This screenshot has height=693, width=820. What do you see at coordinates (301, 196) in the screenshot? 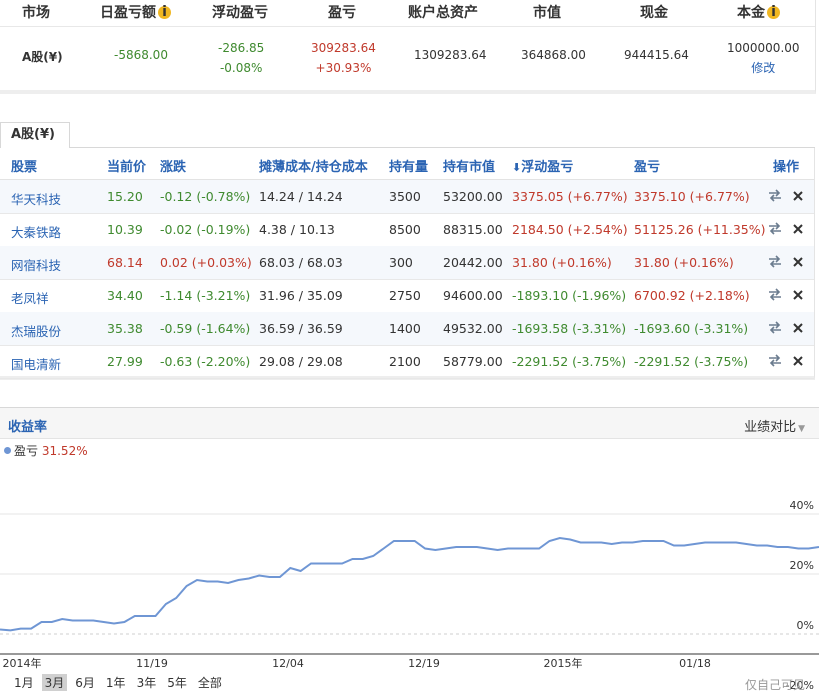
I see `cell-cost: 14.24 / 14.24` at bounding box center [301, 196].